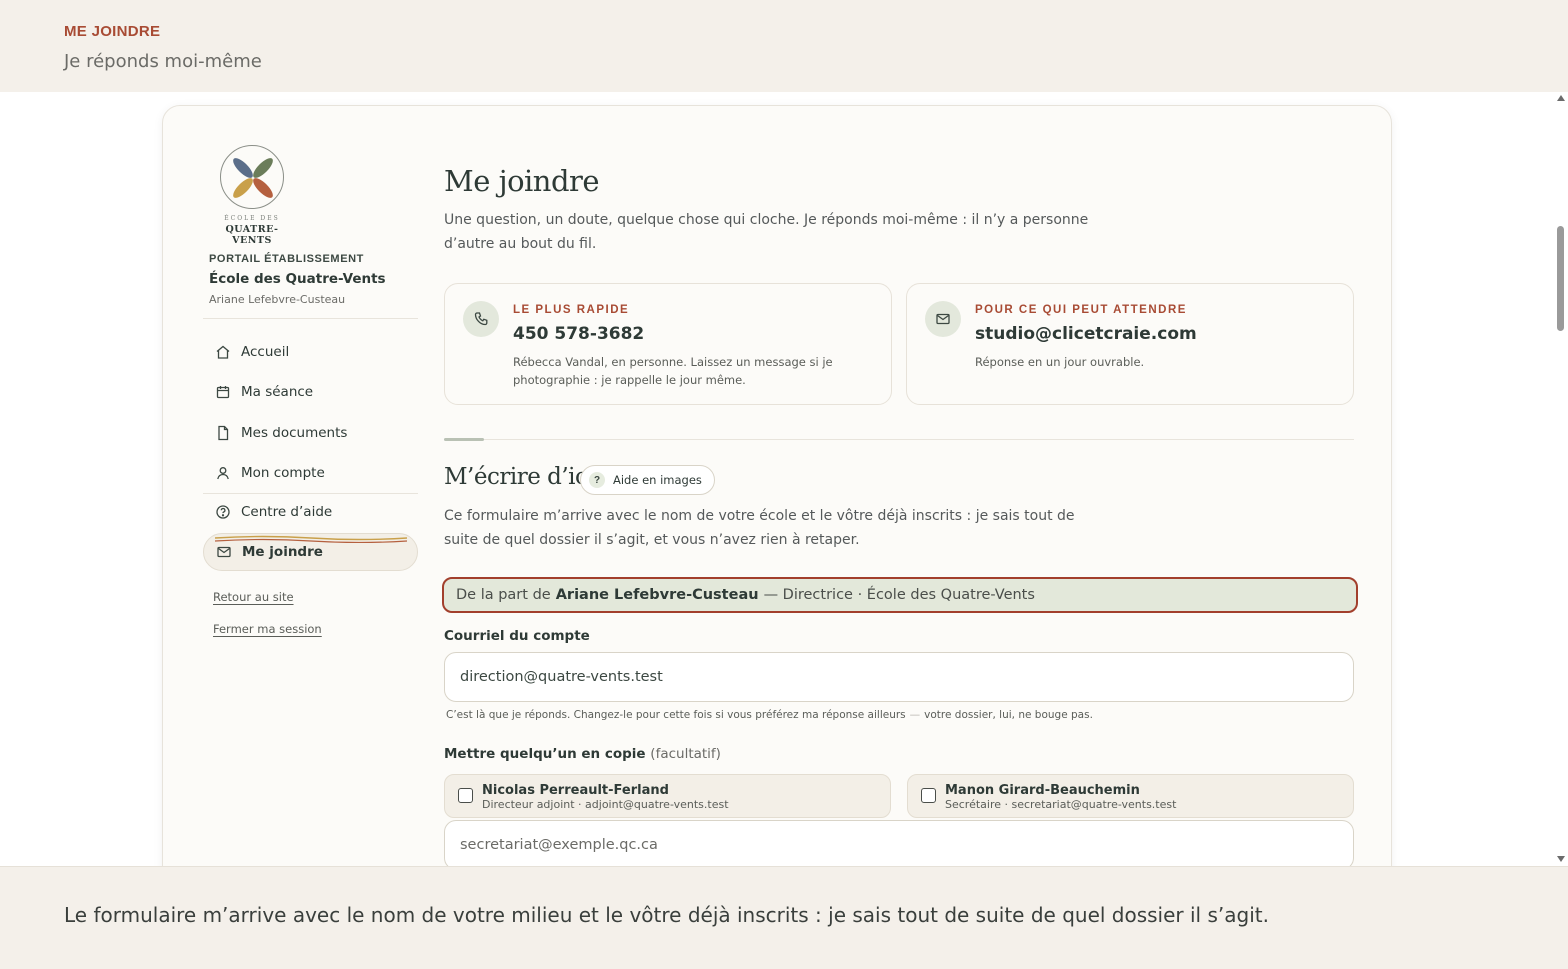 The height and width of the screenshot is (969, 1568). I want to click on scroll-up-icon, so click(1561, 98).